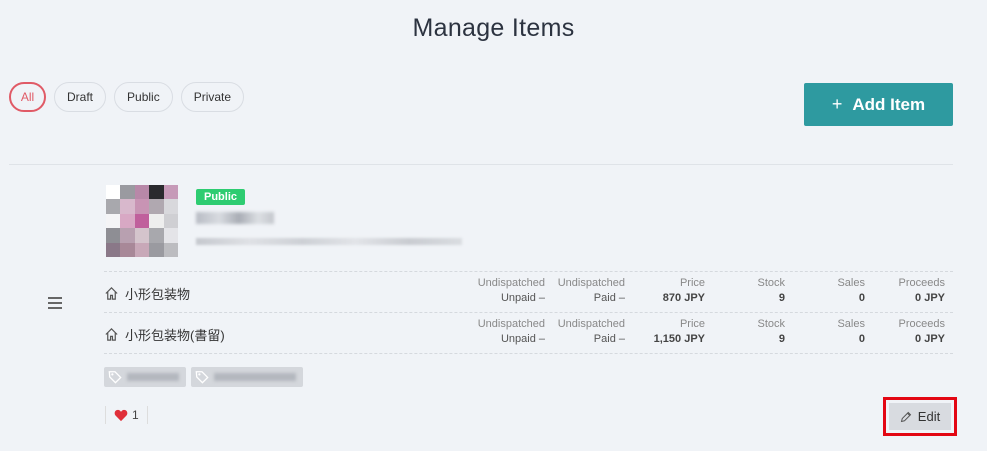  Describe the element at coordinates (329, 241) in the screenshot. I see `item-url-redacted` at that location.